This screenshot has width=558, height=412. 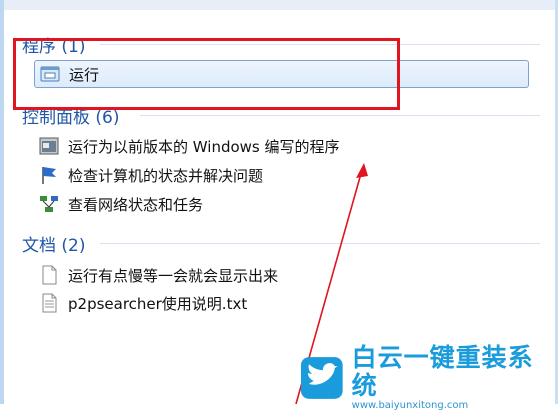 I want to click on watermark: 白云一键重装系统 www.baiyunxitong.com, so click(x=429, y=377).